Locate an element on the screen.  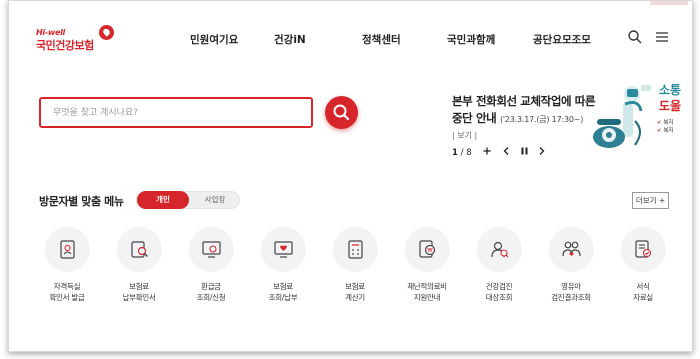
certificate-icon is located at coordinates (67, 249).